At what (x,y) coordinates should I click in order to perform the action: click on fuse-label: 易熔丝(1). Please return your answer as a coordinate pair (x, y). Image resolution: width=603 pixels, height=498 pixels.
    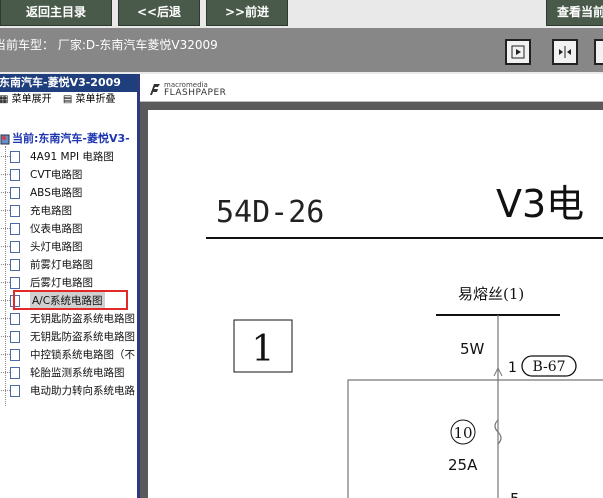
    Looking at the image, I should click on (491, 294).